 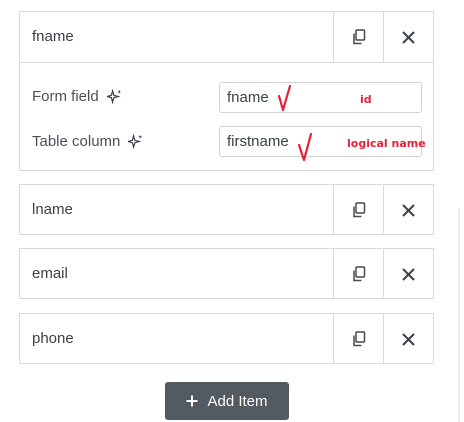 What do you see at coordinates (53, 36) in the screenshot?
I see `item-name: fname` at bounding box center [53, 36].